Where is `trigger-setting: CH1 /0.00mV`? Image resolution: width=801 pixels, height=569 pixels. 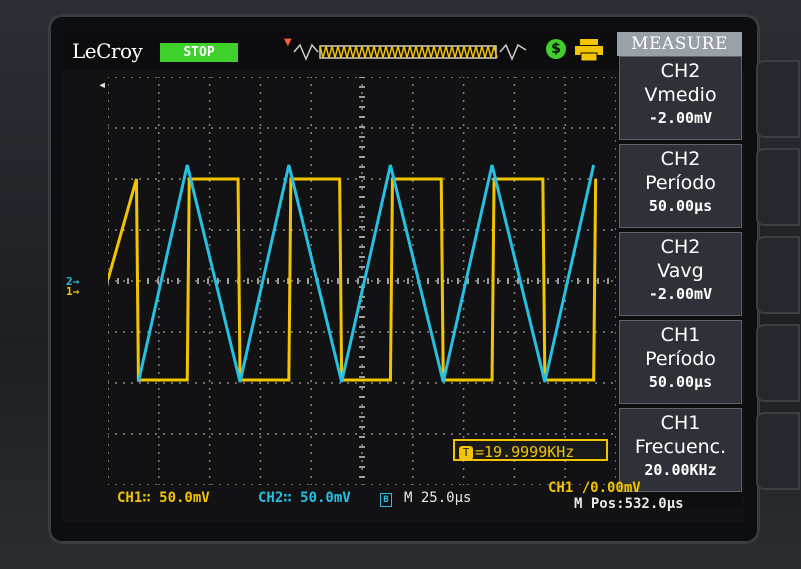 trigger-setting: CH1 /0.00mV is located at coordinates (594, 488).